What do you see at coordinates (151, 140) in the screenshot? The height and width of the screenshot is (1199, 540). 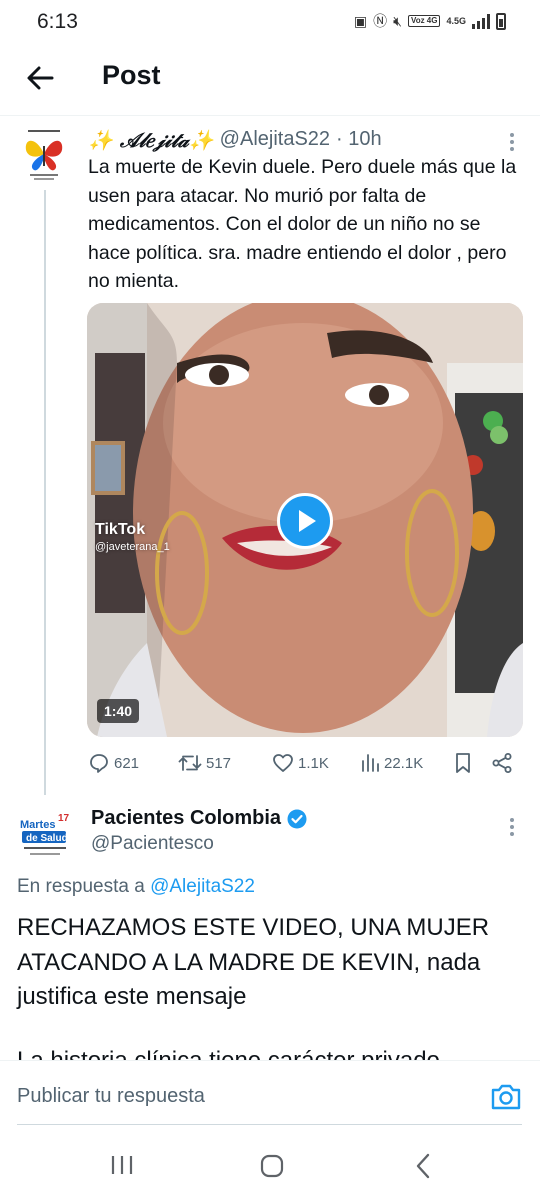 I see `author-name: ✨ 𝒜𝓁𝑒𝒿𝒾𝓉𝒶✨` at bounding box center [151, 140].